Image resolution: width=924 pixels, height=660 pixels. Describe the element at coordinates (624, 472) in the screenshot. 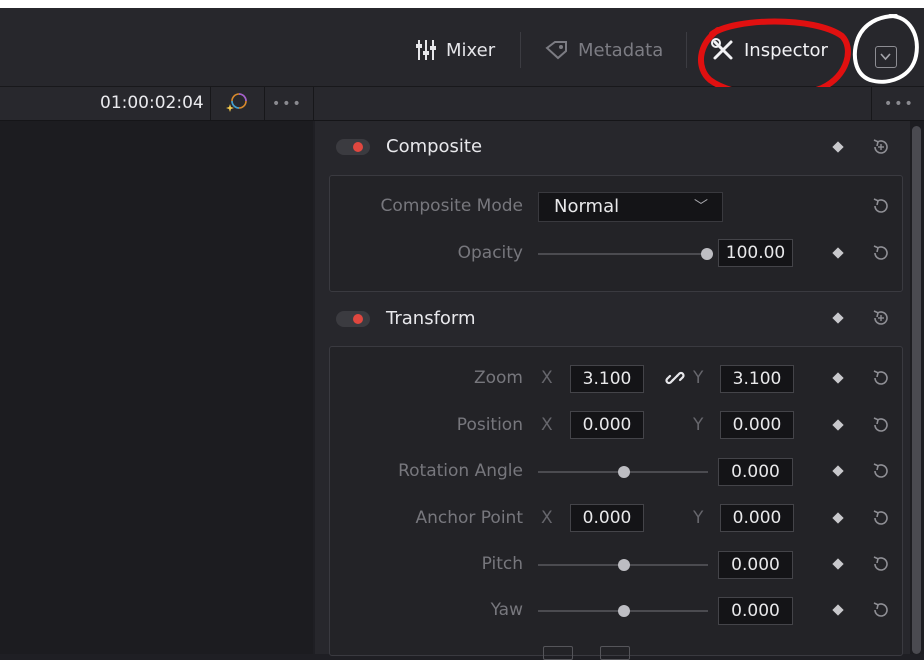

I see `rotation-slider-knob` at that location.